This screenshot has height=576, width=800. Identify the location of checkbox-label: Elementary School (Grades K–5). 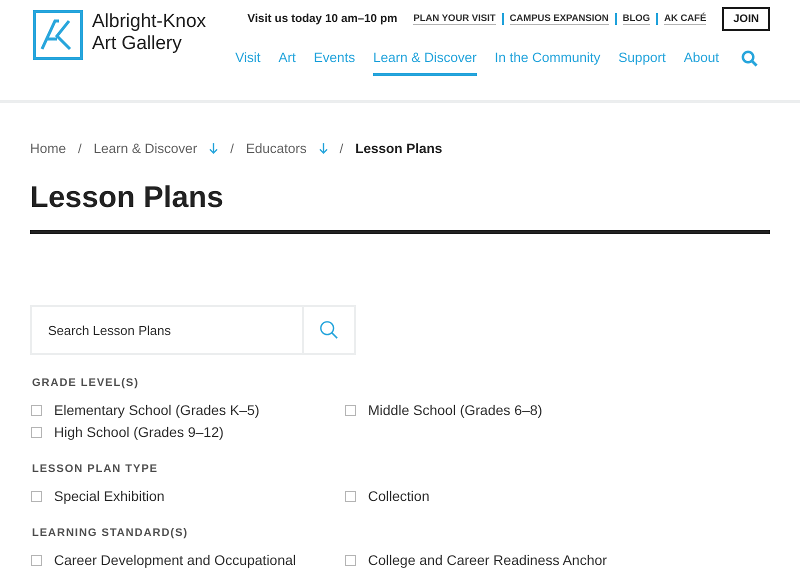
(157, 410).